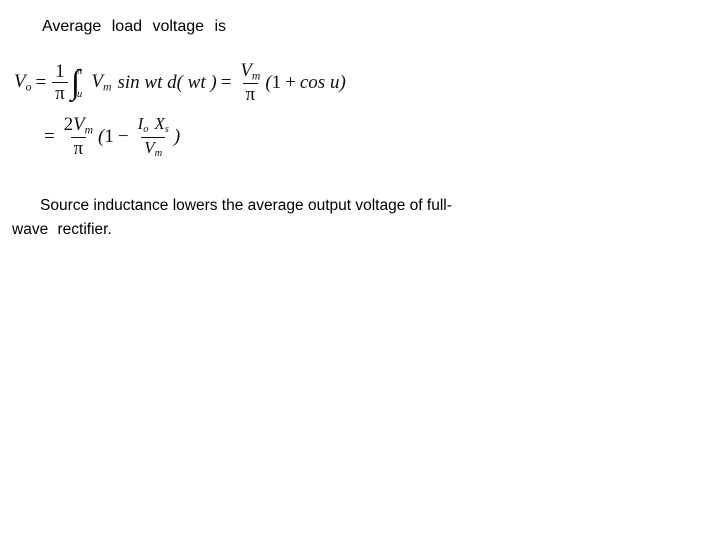 The height and width of the screenshot is (540, 720). I want to click on rhs-one: 1, so click(276, 82).